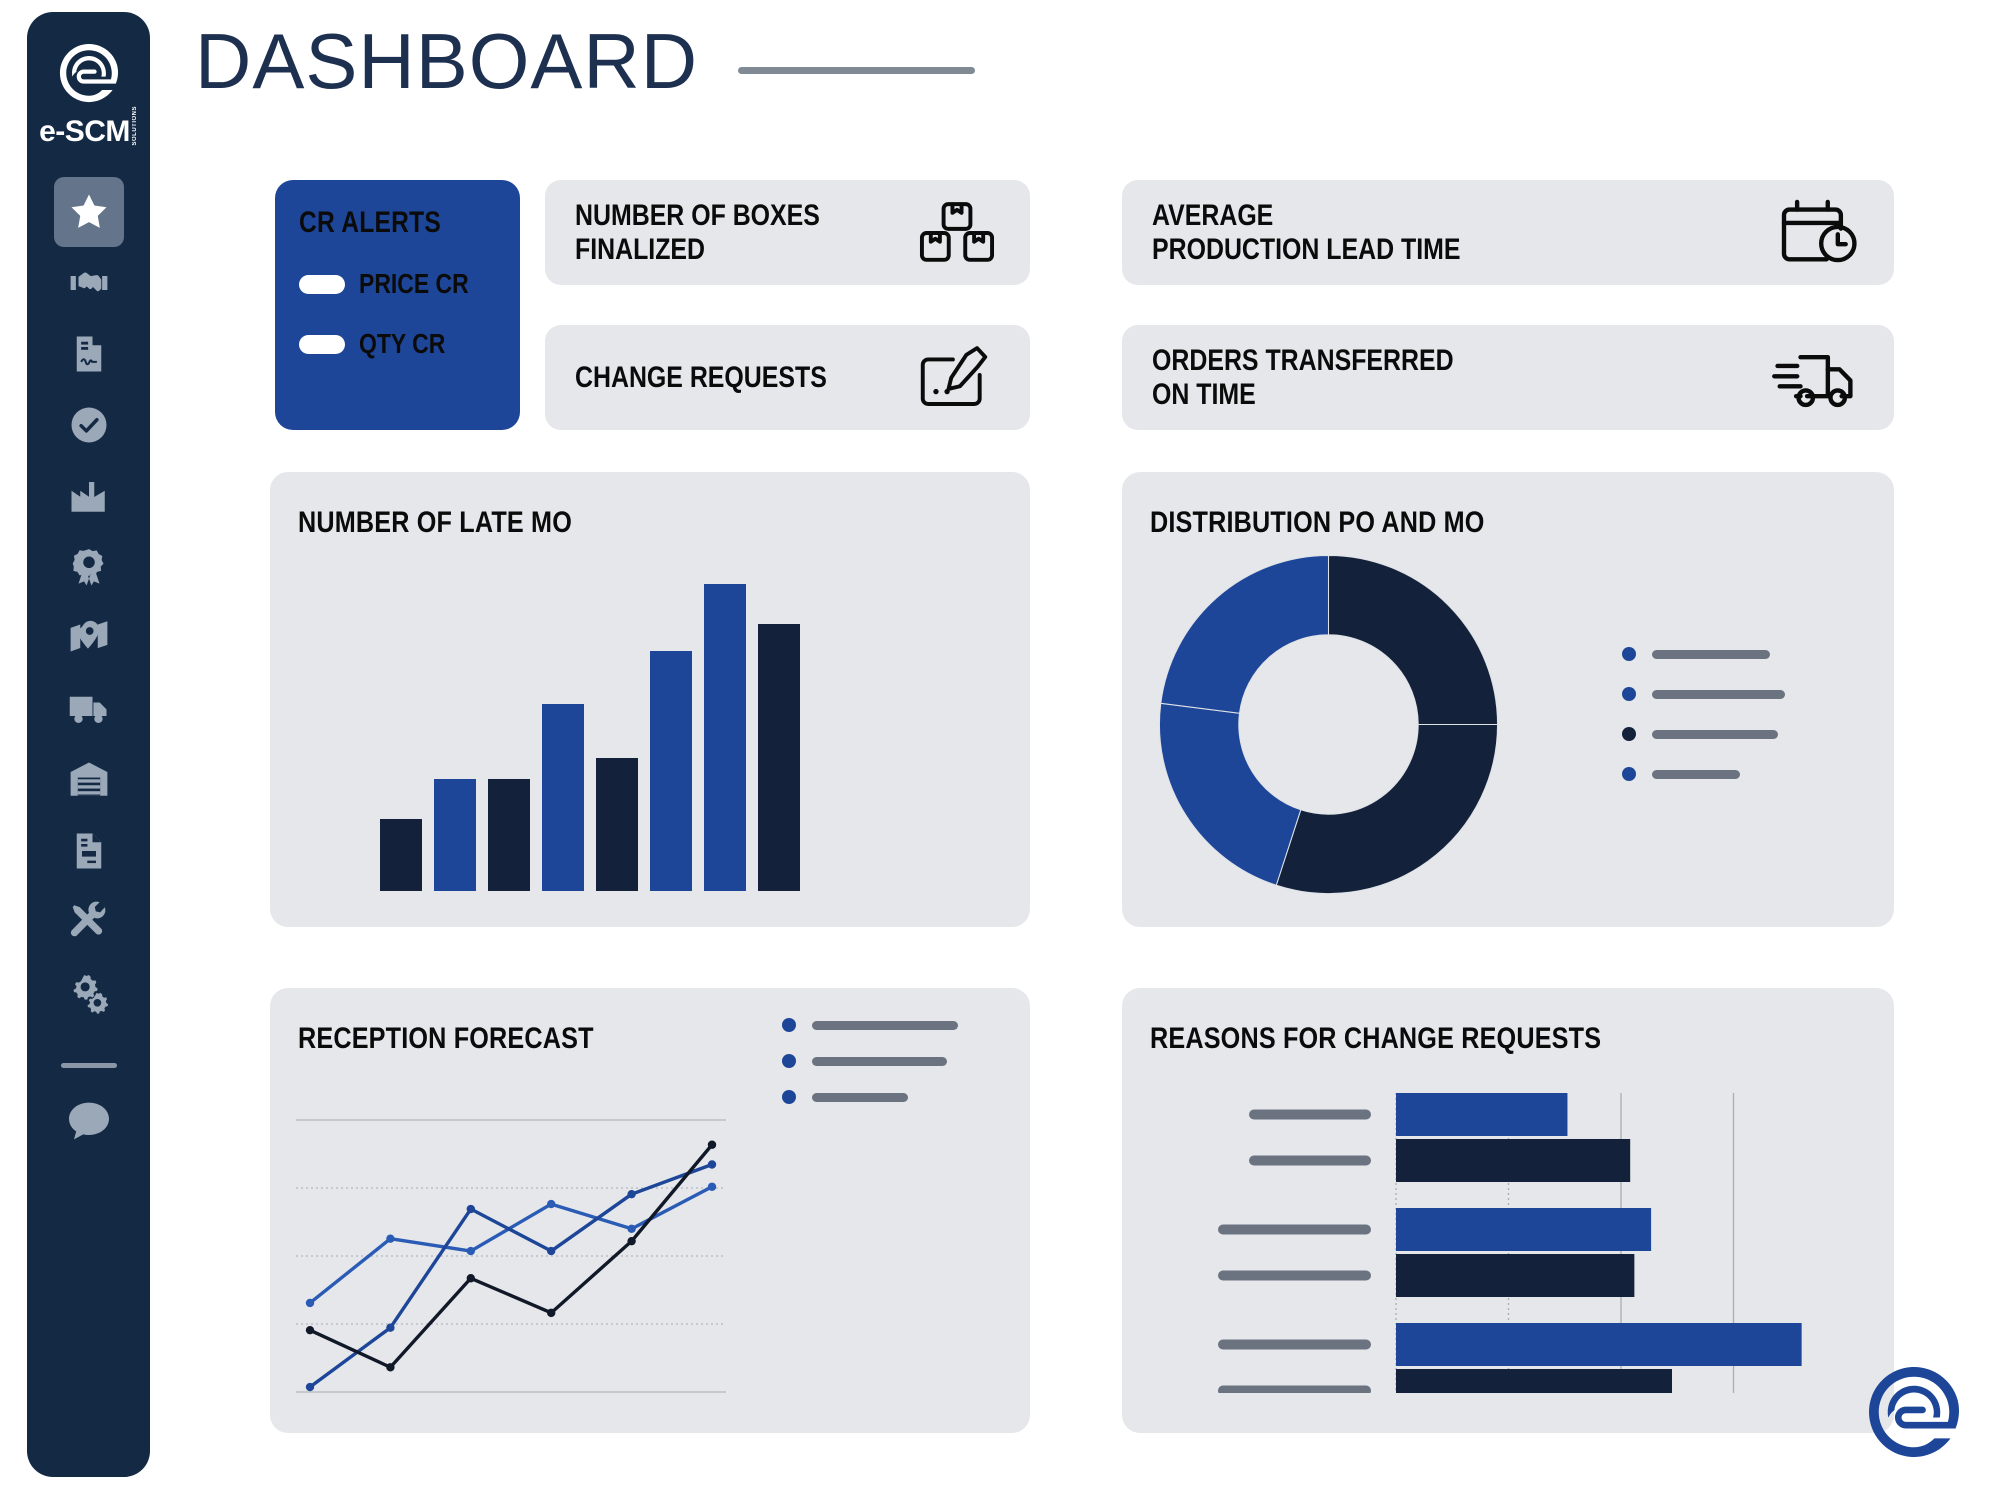 Image resolution: width=2000 pixels, height=1488 pixels. What do you see at coordinates (370, 222) in the screenshot?
I see `cr-alerts-title: CR ALERTS` at bounding box center [370, 222].